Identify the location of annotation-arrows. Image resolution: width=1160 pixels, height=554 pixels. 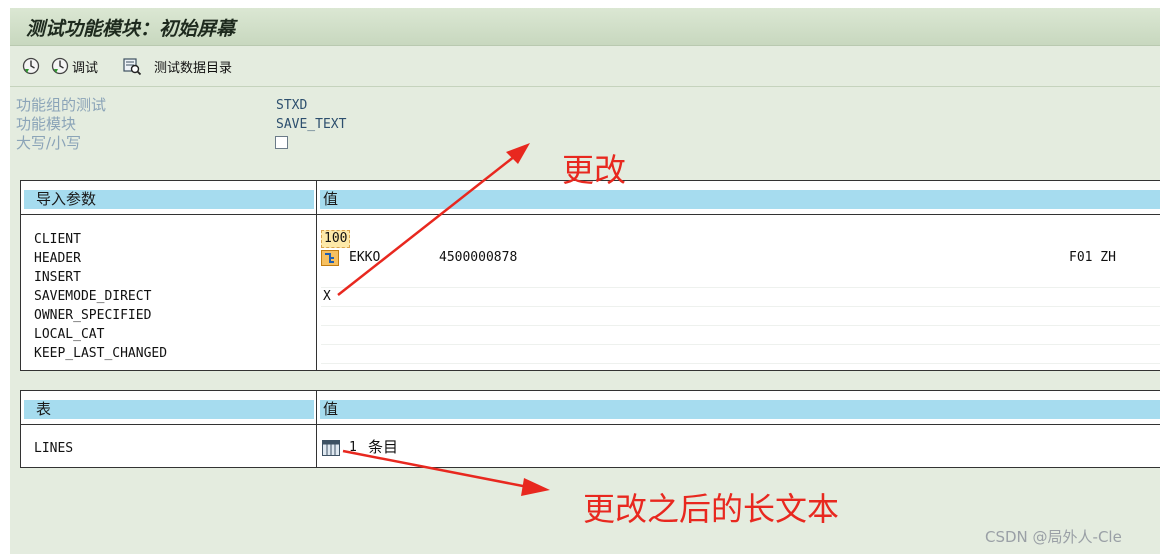
(443, 319).